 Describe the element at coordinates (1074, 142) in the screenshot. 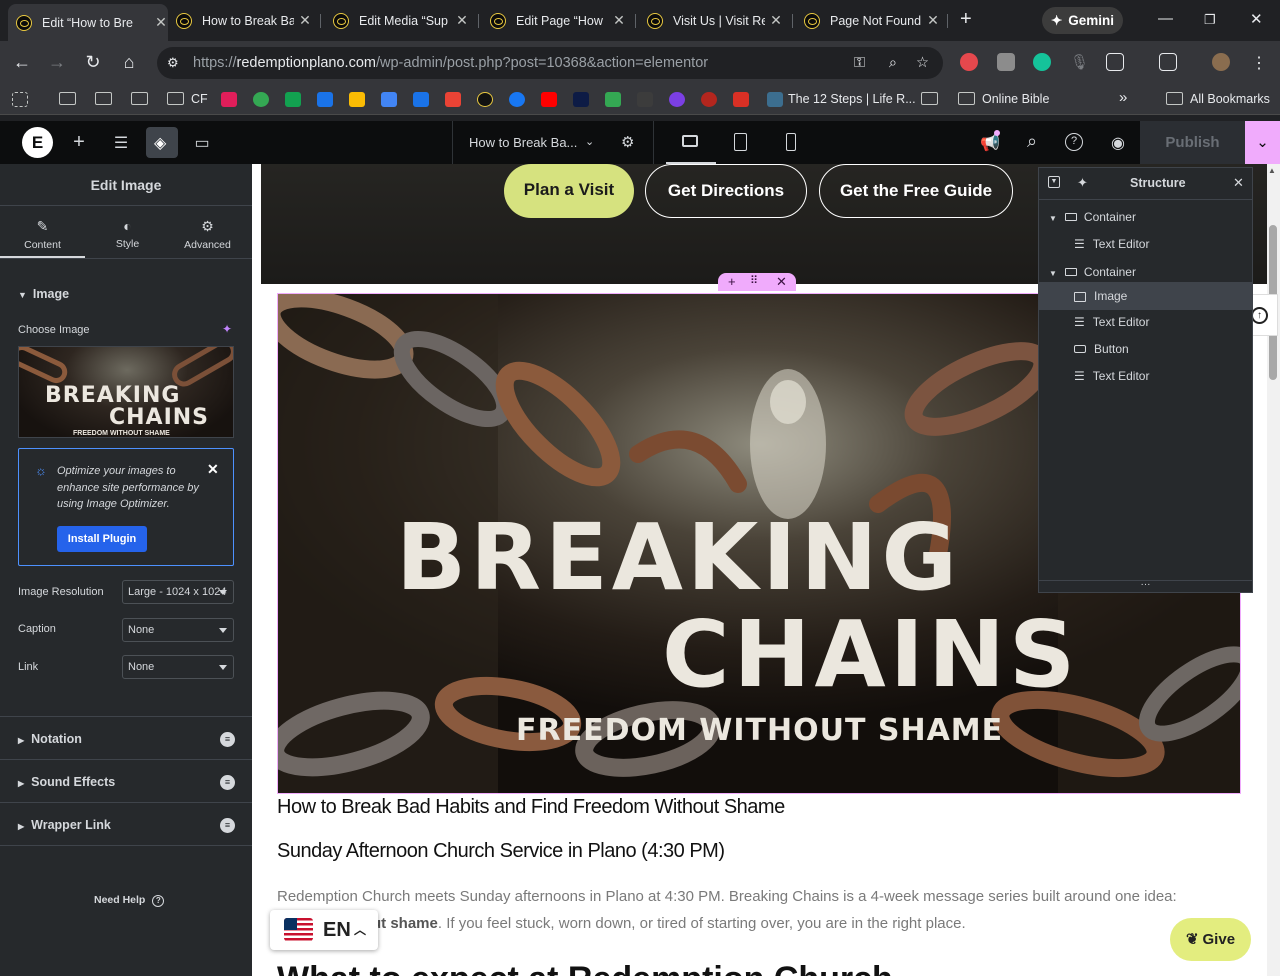

I see `help-icon: ?` at that location.